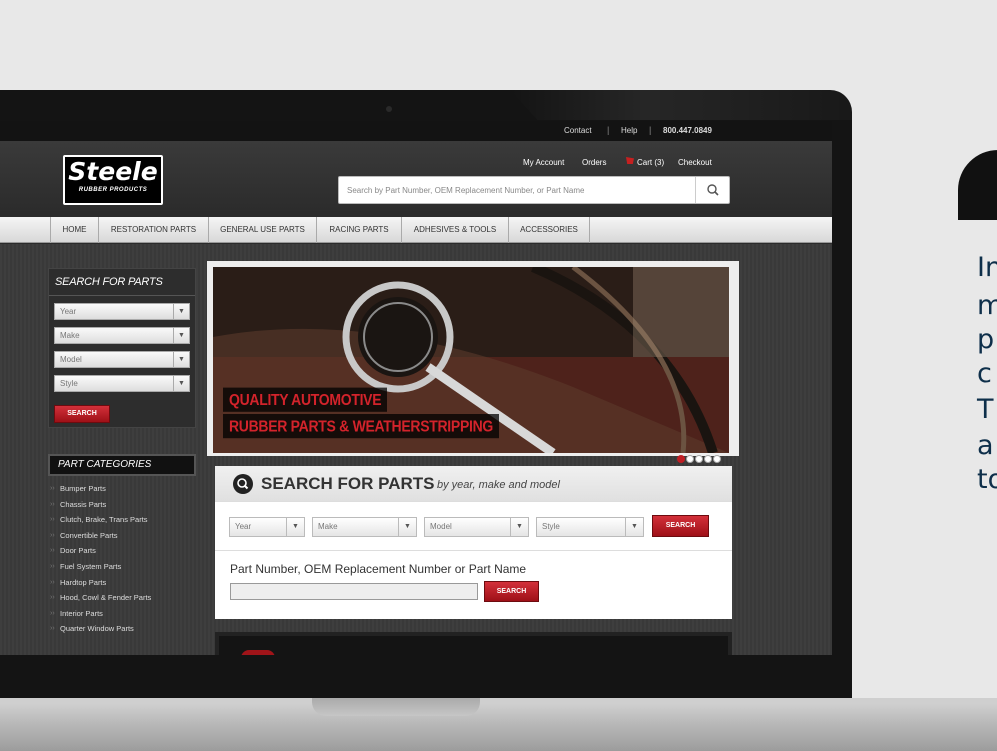  I want to click on side-text-line-4: c, so click(984, 373).